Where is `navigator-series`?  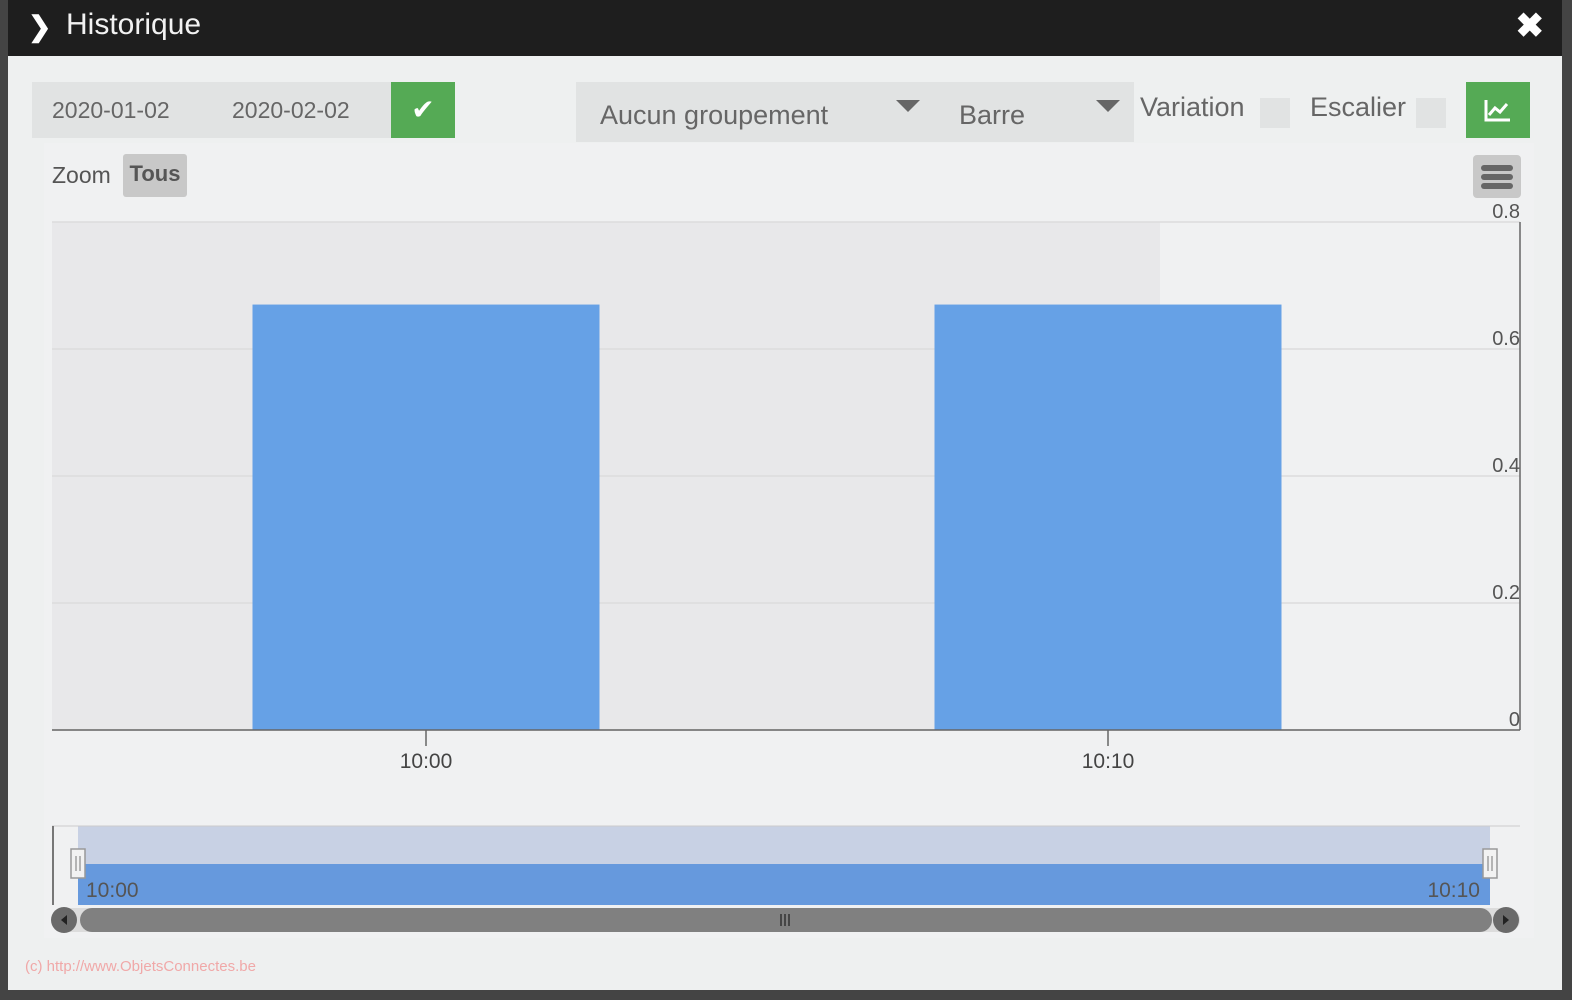 navigator-series is located at coordinates (784, 884).